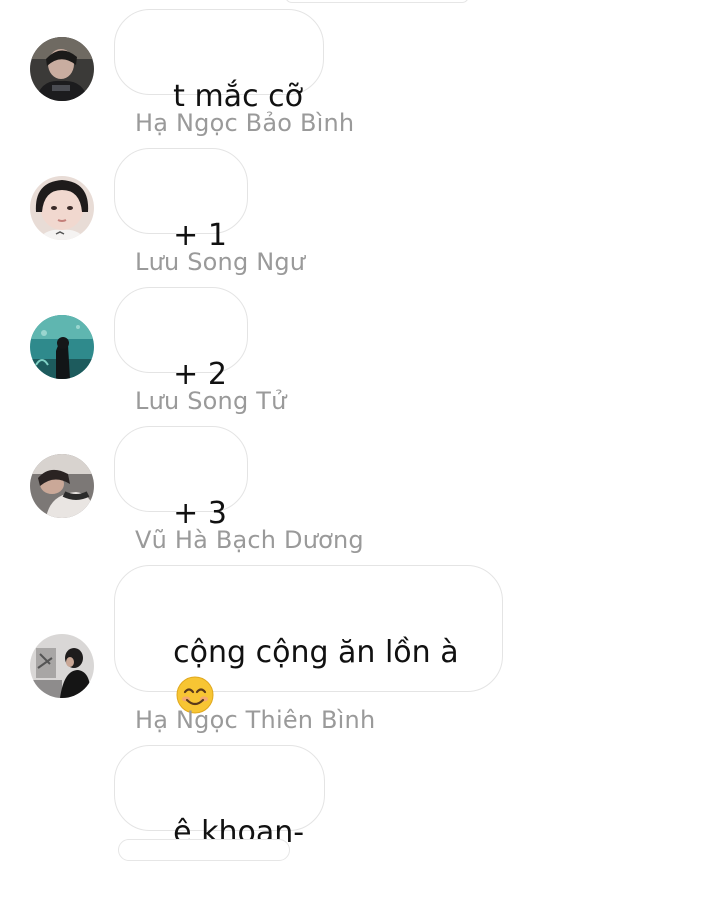  I want to click on avatar-dark-hoodie-icon, so click(62, 69).